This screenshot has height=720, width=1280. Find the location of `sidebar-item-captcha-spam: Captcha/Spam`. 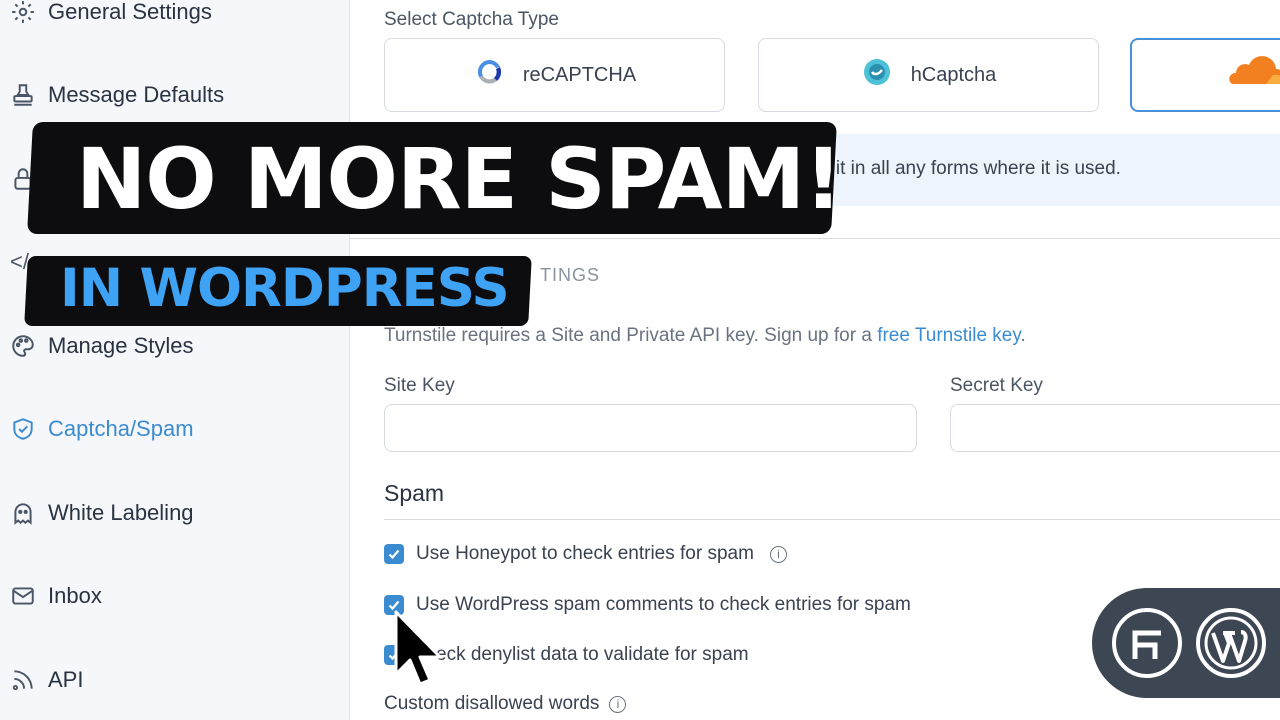

sidebar-item-captcha-spam: Captcha/Spam is located at coordinates (102, 429).